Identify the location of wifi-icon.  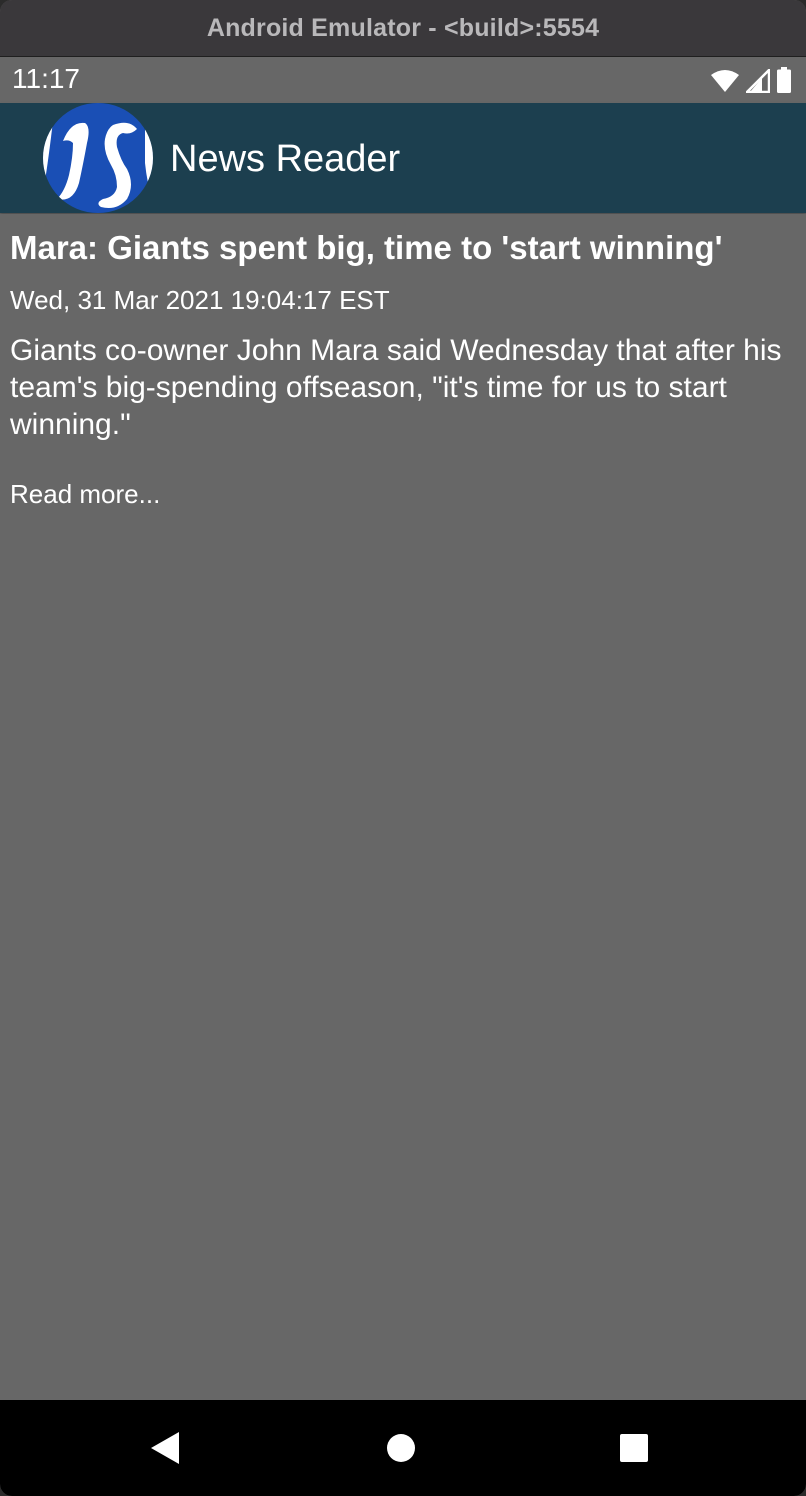
(725, 81).